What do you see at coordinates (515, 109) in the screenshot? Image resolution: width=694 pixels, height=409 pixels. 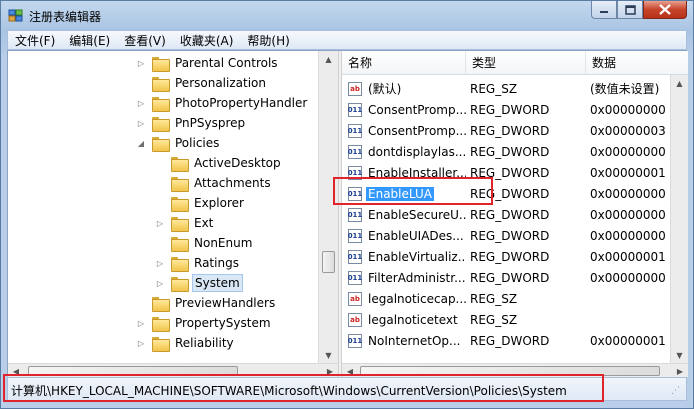 I see `value-row: 011 ConsentPromp... REG_DWORD 0x00000000 (0` at bounding box center [515, 109].